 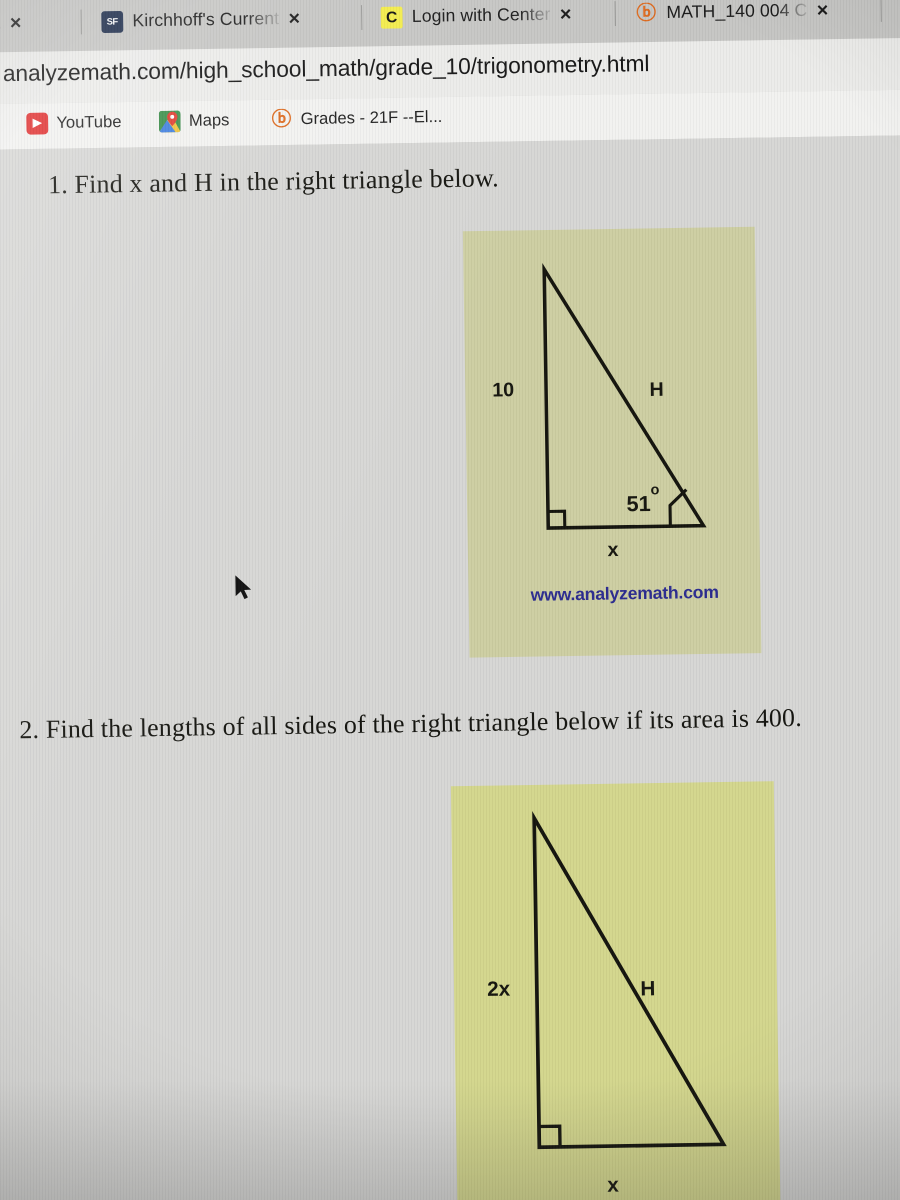 I want to click on tab-close-button-2: ×, so click(x=566, y=14).